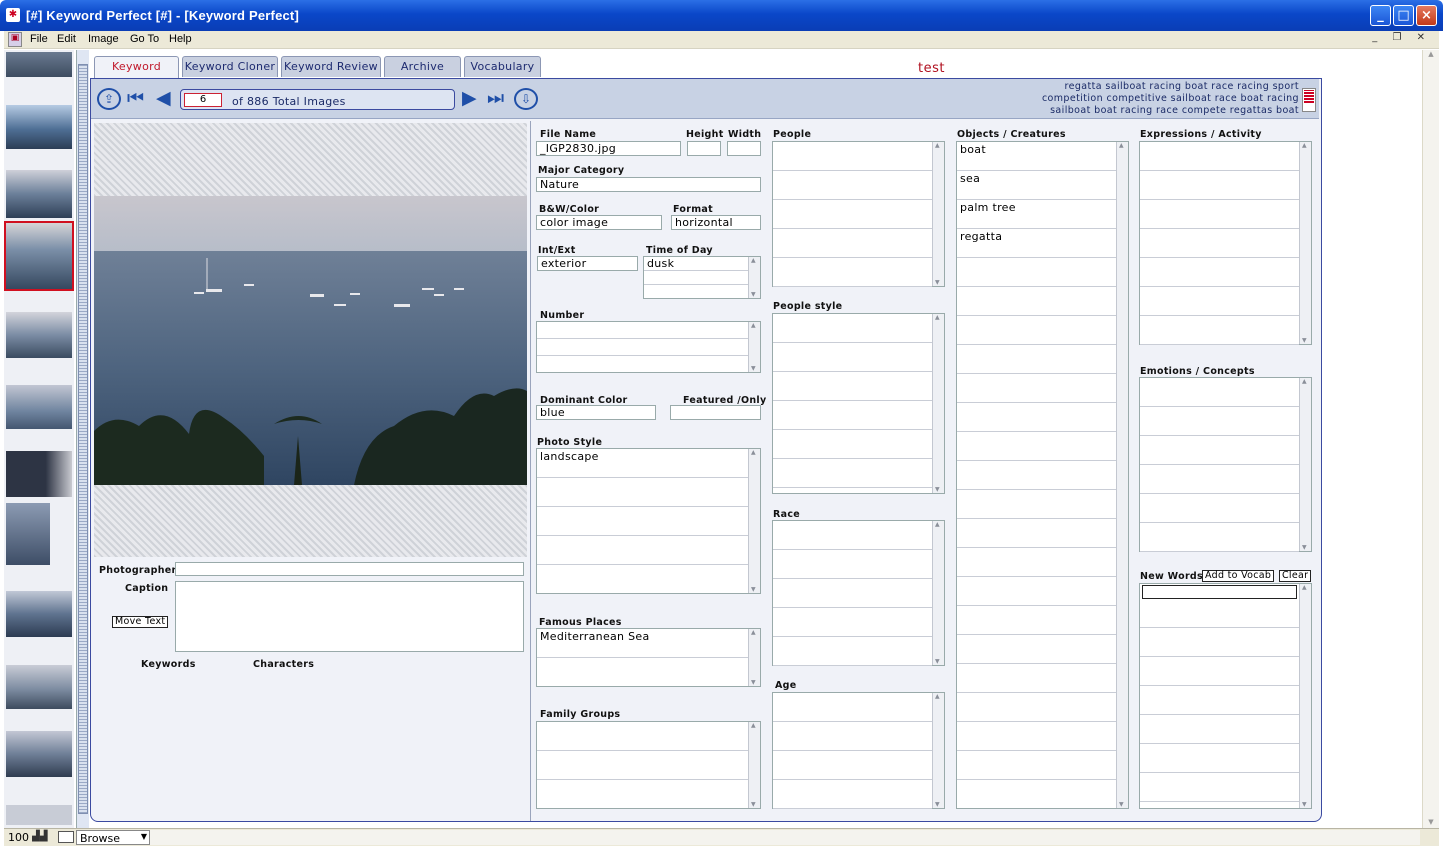  What do you see at coordinates (144, 39) in the screenshot?
I see `menu-goto: Go To` at bounding box center [144, 39].